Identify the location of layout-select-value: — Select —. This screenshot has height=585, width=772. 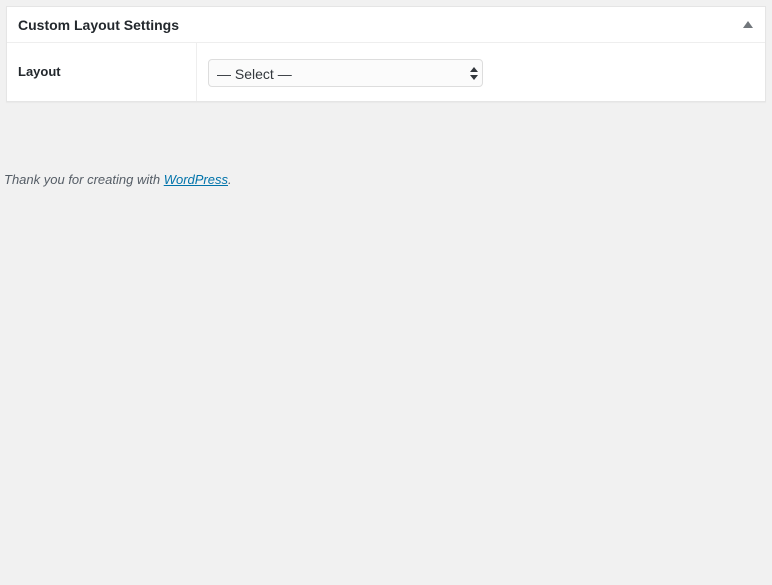
(254, 74).